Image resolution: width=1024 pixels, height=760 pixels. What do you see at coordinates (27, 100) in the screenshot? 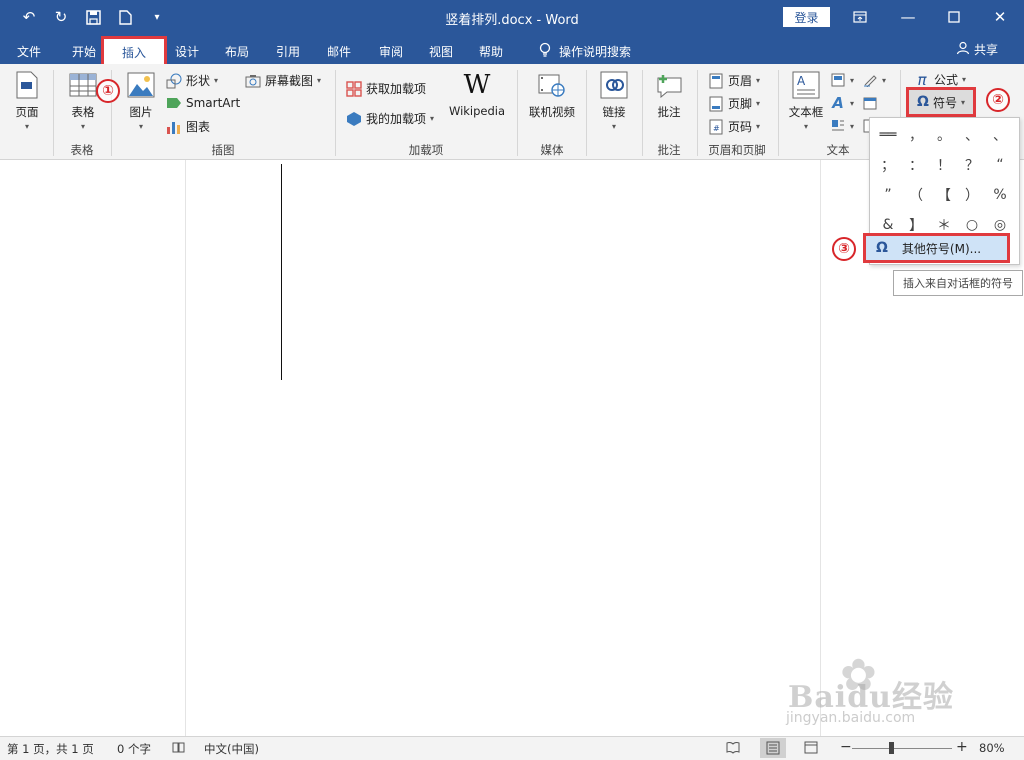
I see `pages-button: 页面 ▾` at bounding box center [27, 100].